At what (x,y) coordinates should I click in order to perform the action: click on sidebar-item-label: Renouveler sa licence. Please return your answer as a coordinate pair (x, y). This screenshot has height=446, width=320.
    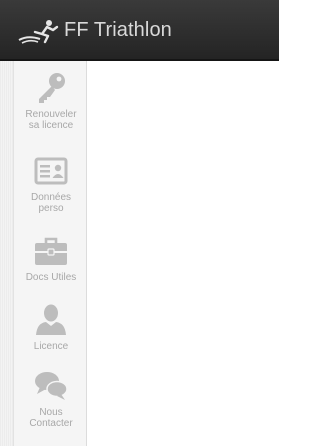
    Looking at the image, I should click on (51, 120).